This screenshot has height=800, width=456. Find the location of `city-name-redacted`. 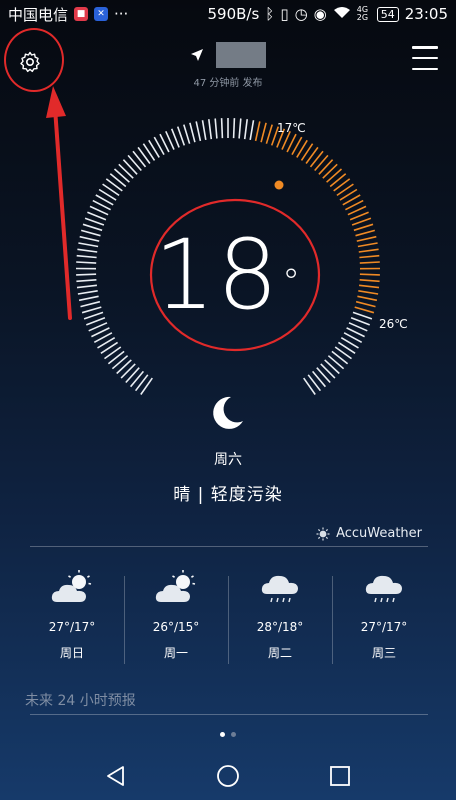

city-name-redacted is located at coordinates (241, 55).